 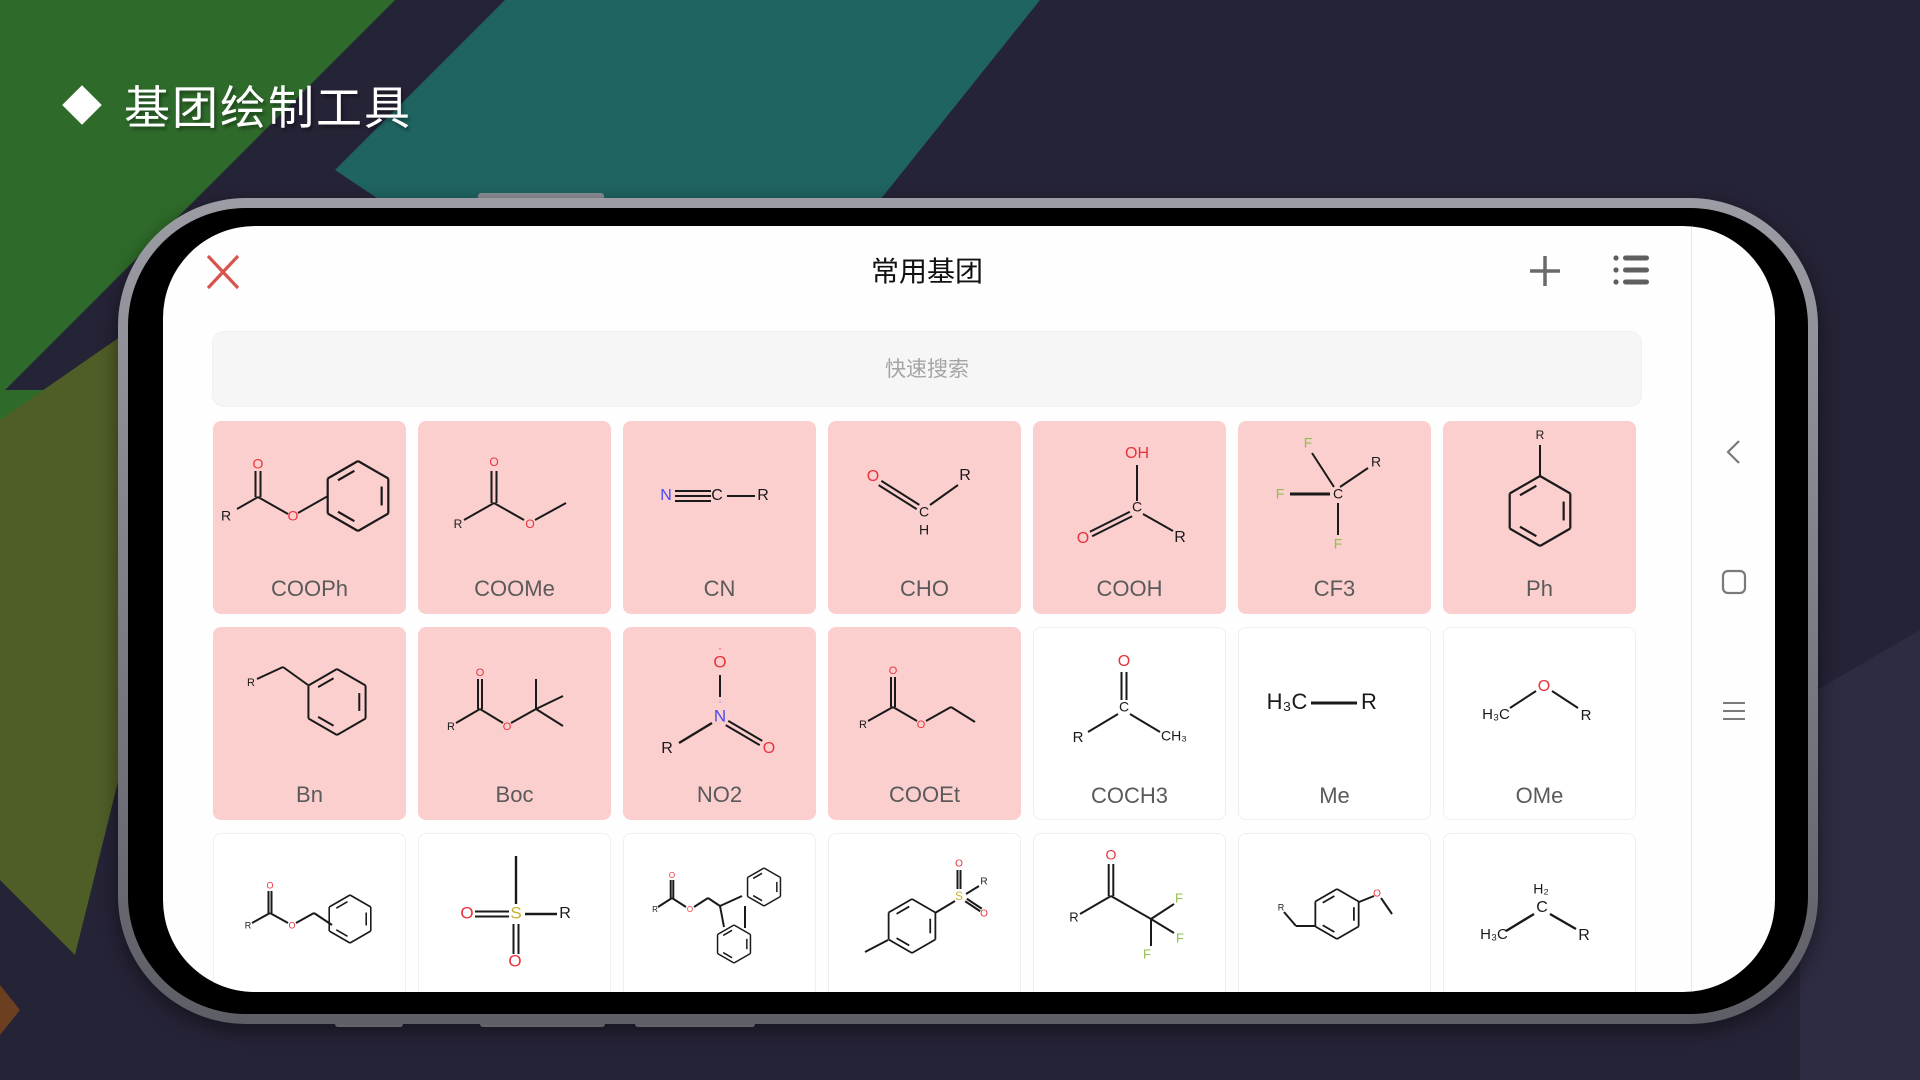 What do you see at coordinates (719, 517) in the screenshot?
I see `group-tile-cn: N C R CN` at bounding box center [719, 517].